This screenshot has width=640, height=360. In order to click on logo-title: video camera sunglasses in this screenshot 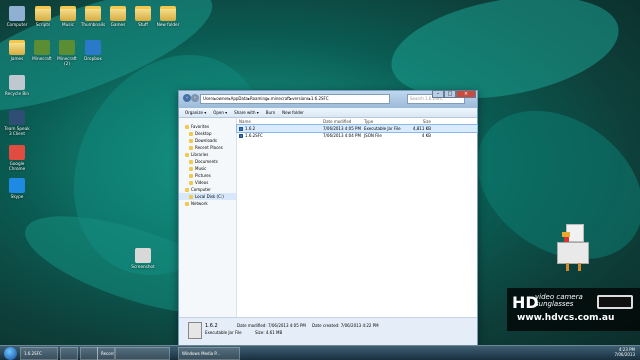, I will do `click(559, 300)`.